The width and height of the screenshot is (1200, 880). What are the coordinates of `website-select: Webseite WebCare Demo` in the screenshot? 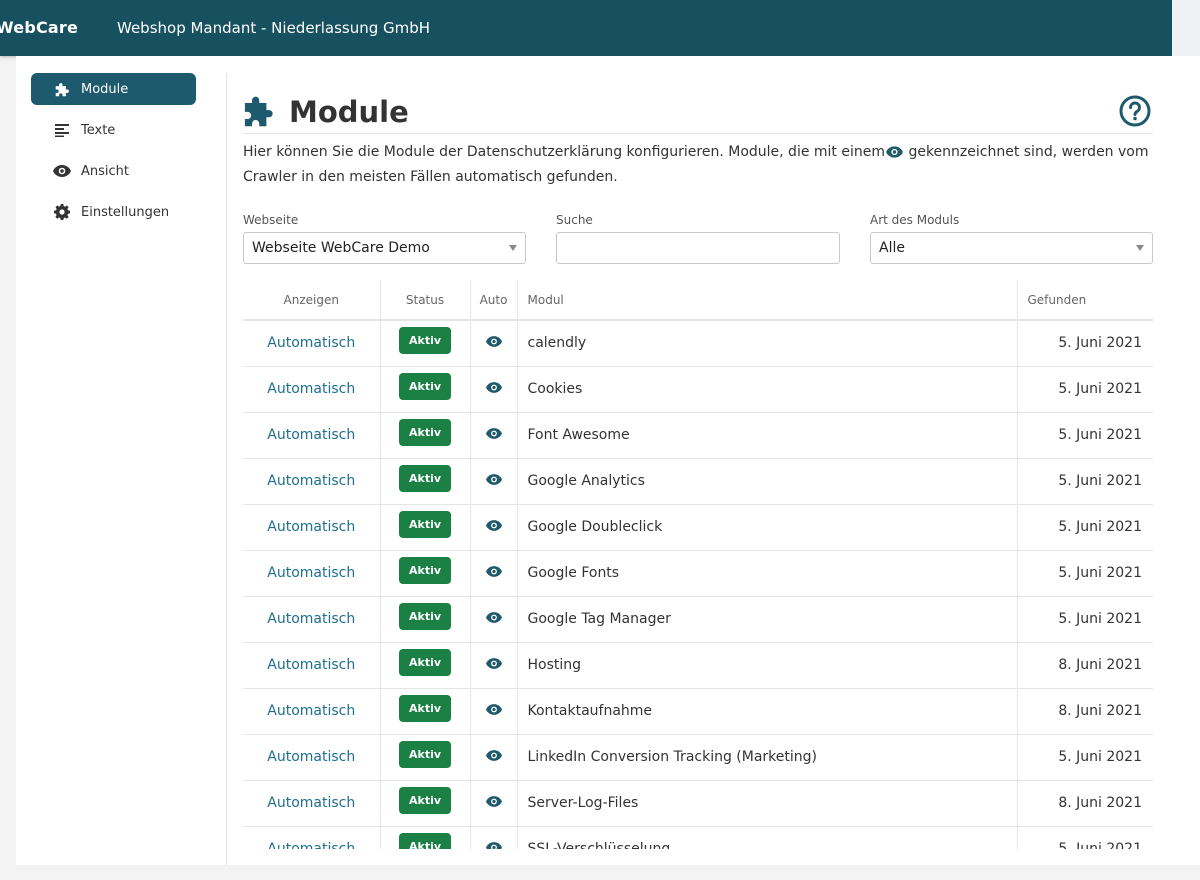 It's located at (384, 248).